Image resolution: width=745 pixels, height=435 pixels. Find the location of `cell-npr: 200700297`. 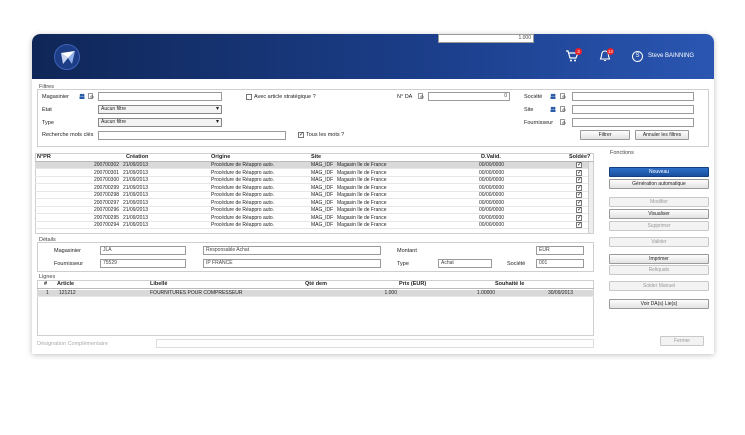

cell-npr: 200700297 is located at coordinates (107, 202).